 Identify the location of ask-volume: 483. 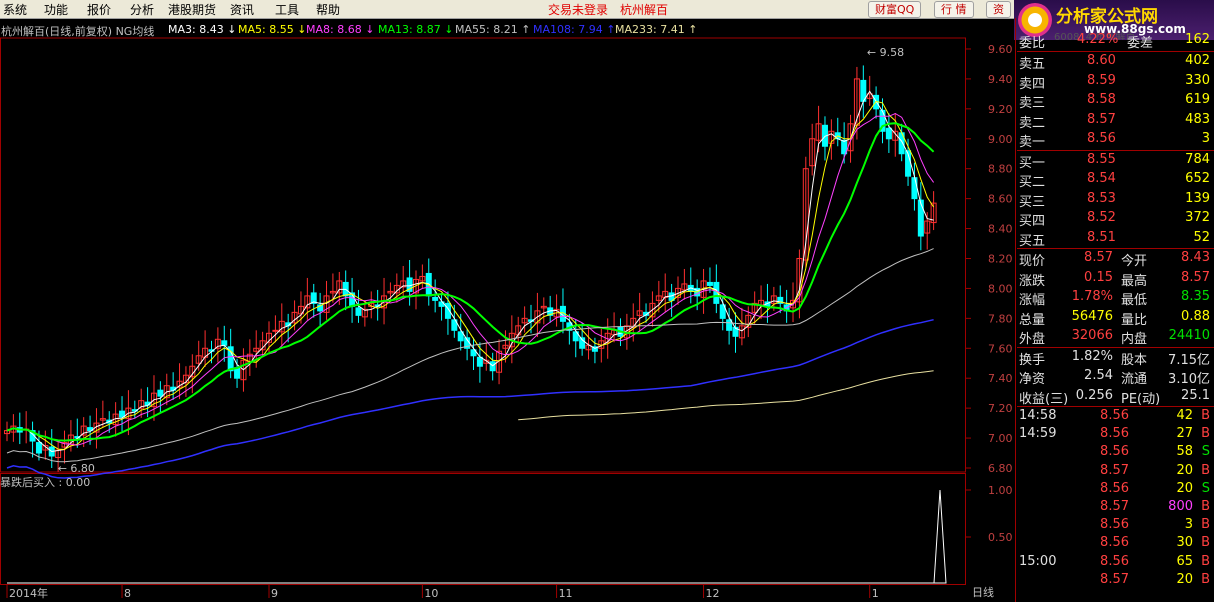
(1197, 119).